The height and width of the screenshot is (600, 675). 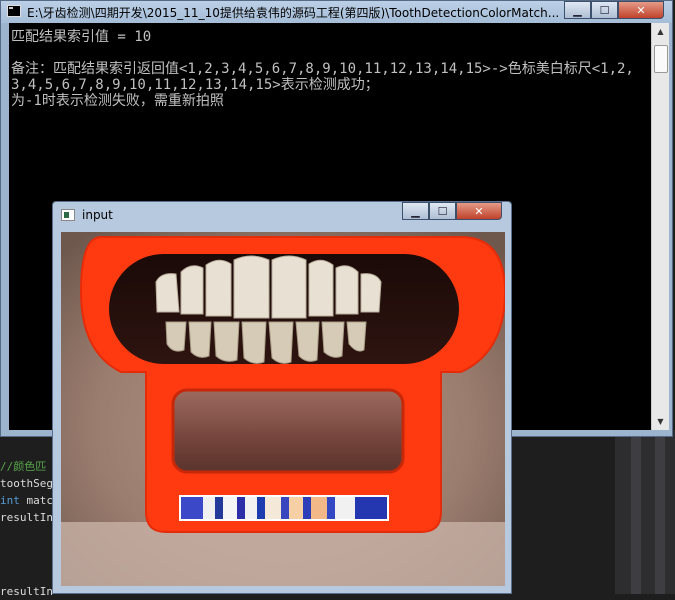 What do you see at coordinates (661, 59) in the screenshot?
I see `scroll-thumb` at bounding box center [661, 59].